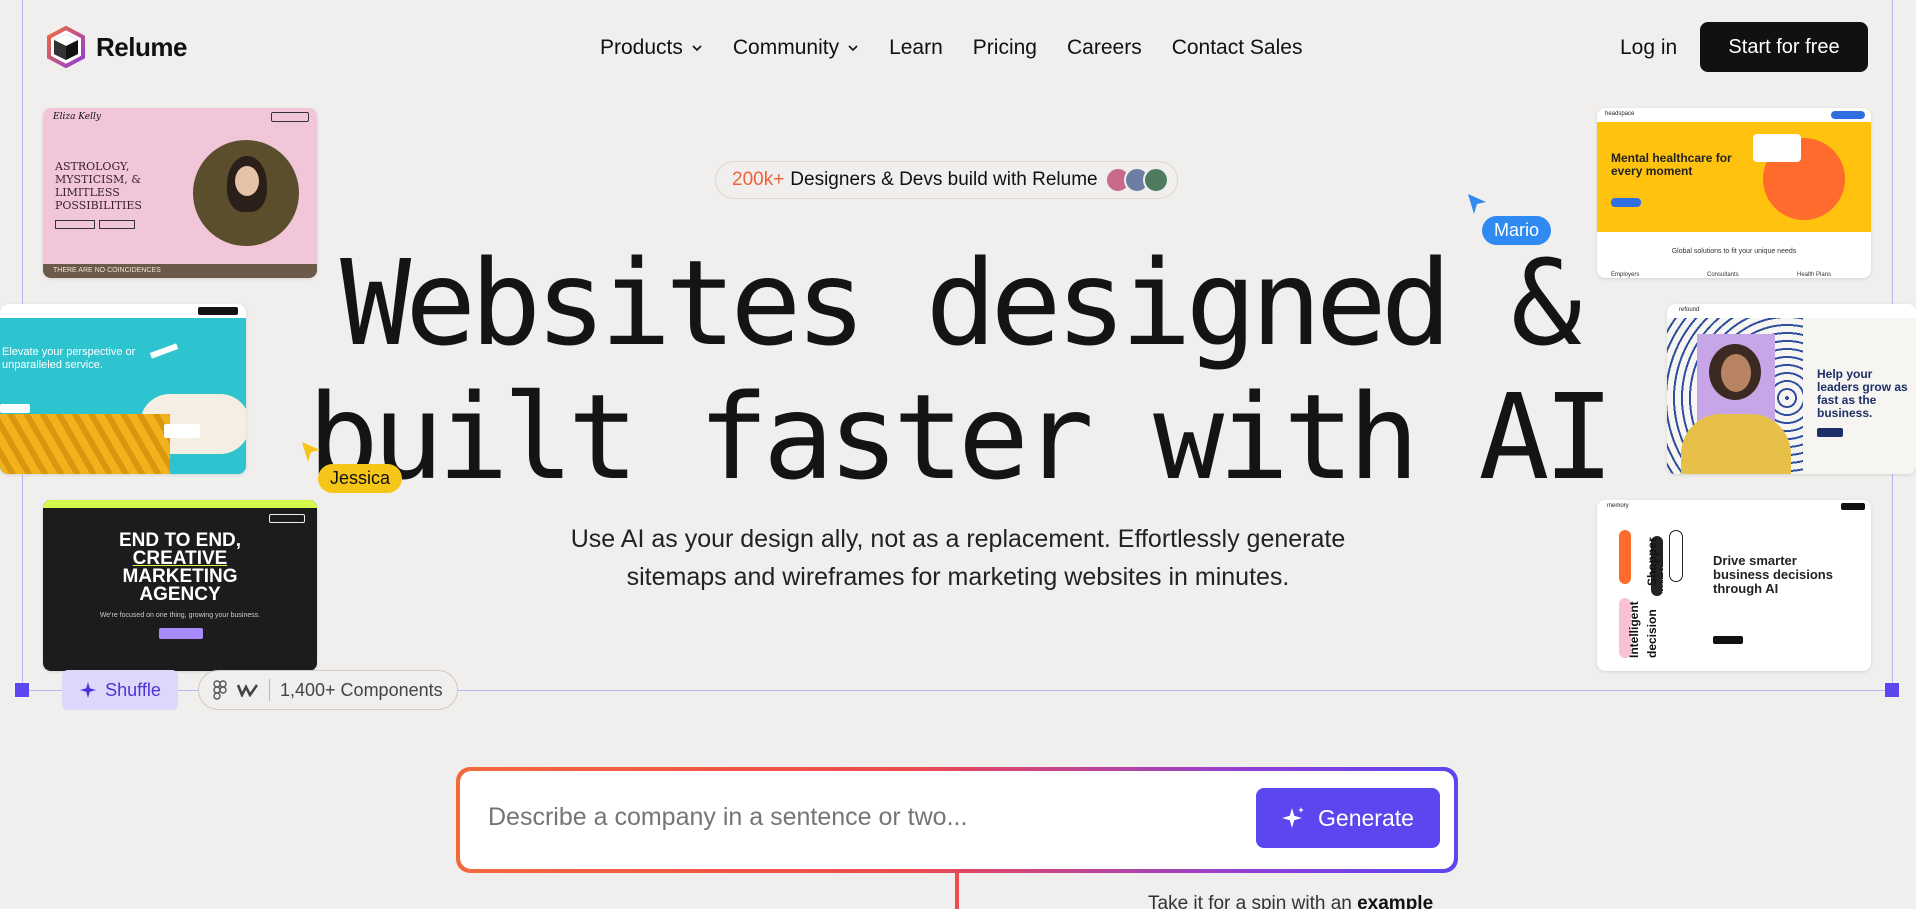 This screenshot has width=1916, height=909. I want to click on shuffle-button: Shuffle, so click(120, 690).